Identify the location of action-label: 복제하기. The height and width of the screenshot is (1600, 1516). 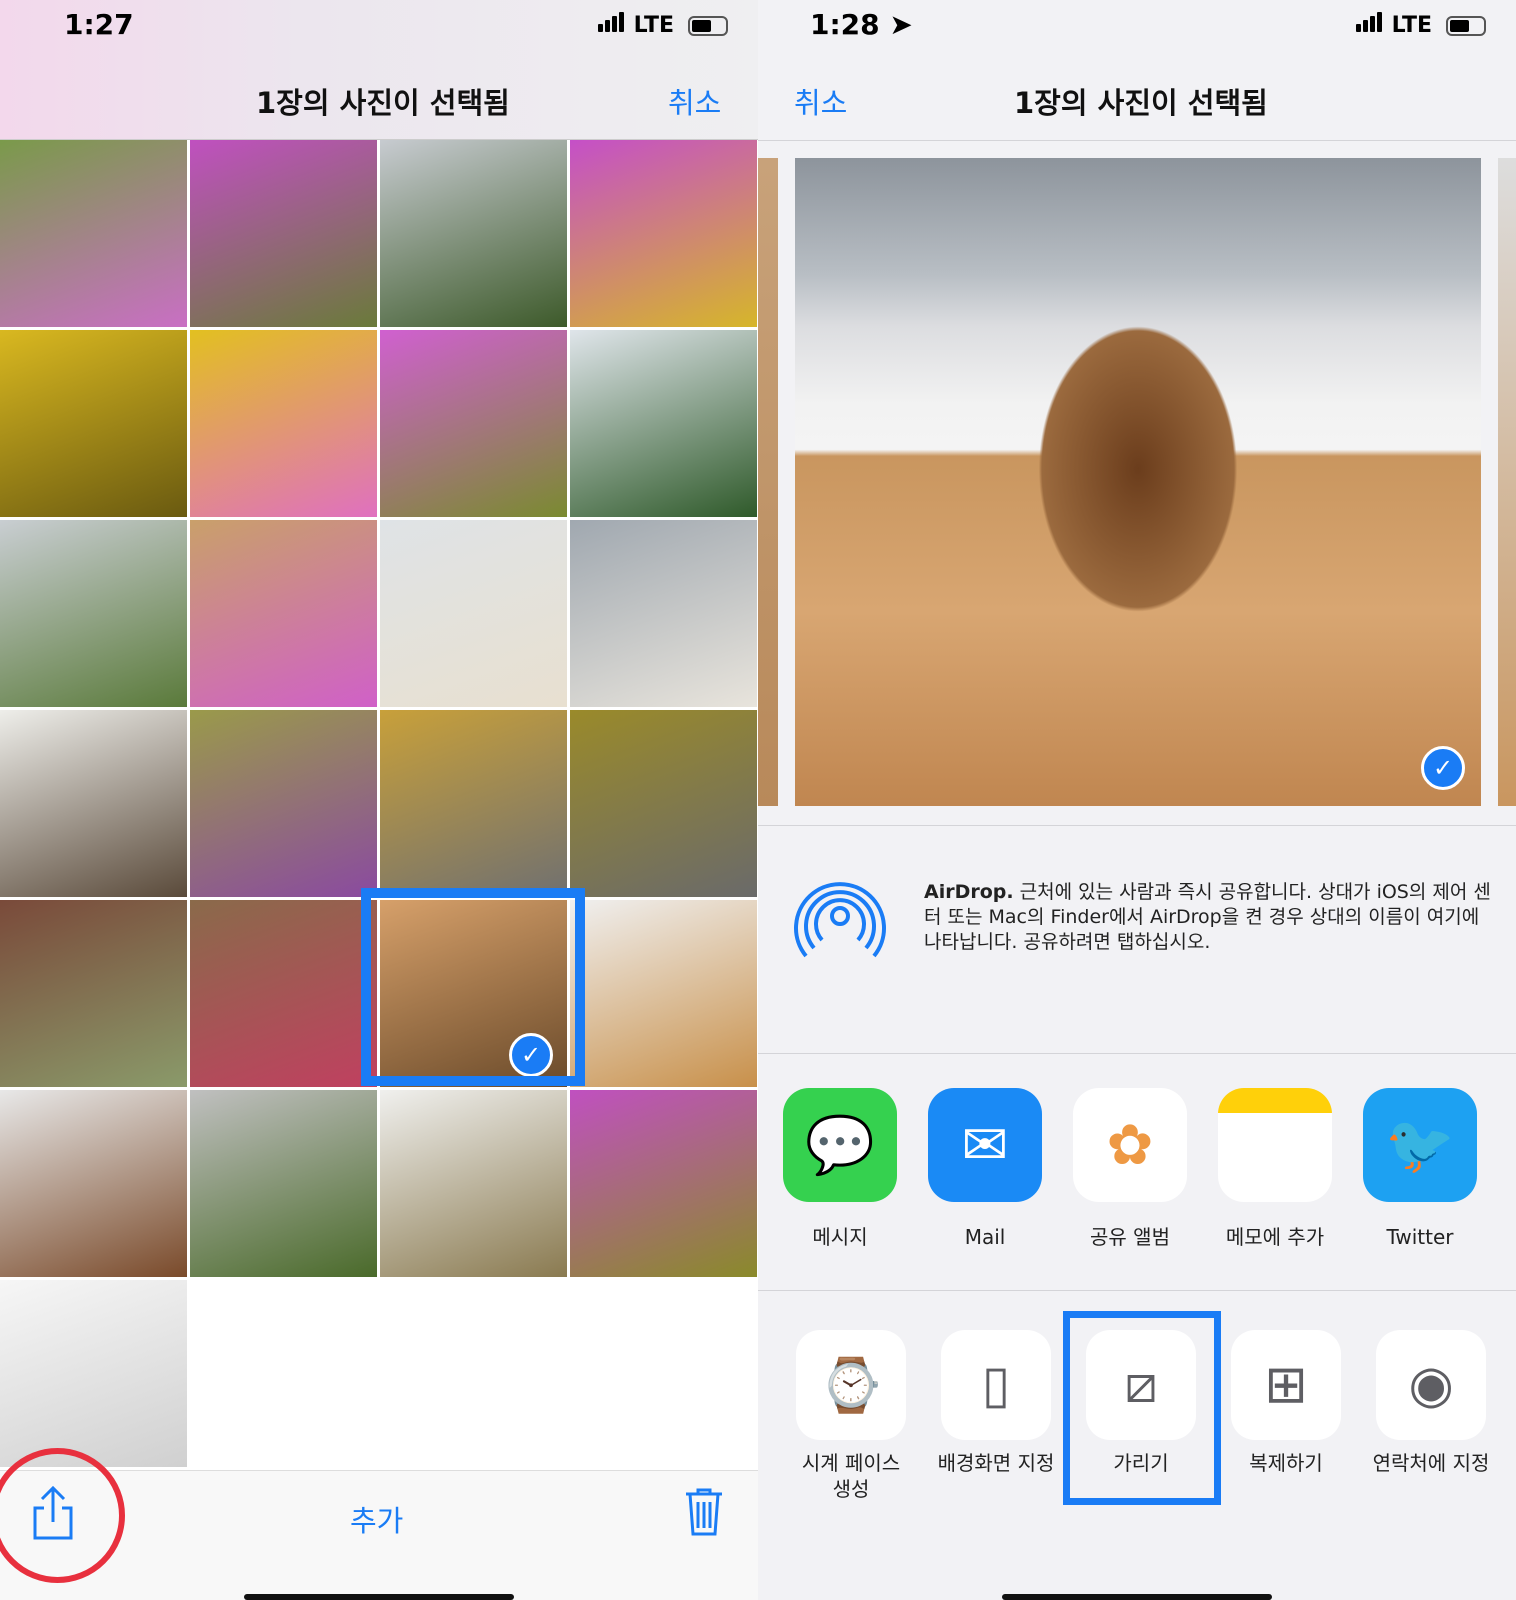
(1286, 1463).